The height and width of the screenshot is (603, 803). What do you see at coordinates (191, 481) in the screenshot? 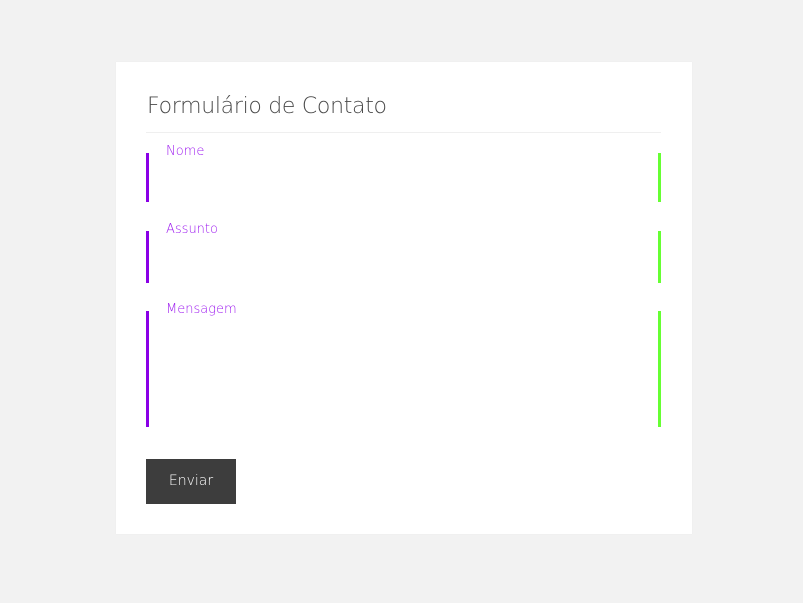
I see `send-button: Enviar` at bounding box center [191, 481].